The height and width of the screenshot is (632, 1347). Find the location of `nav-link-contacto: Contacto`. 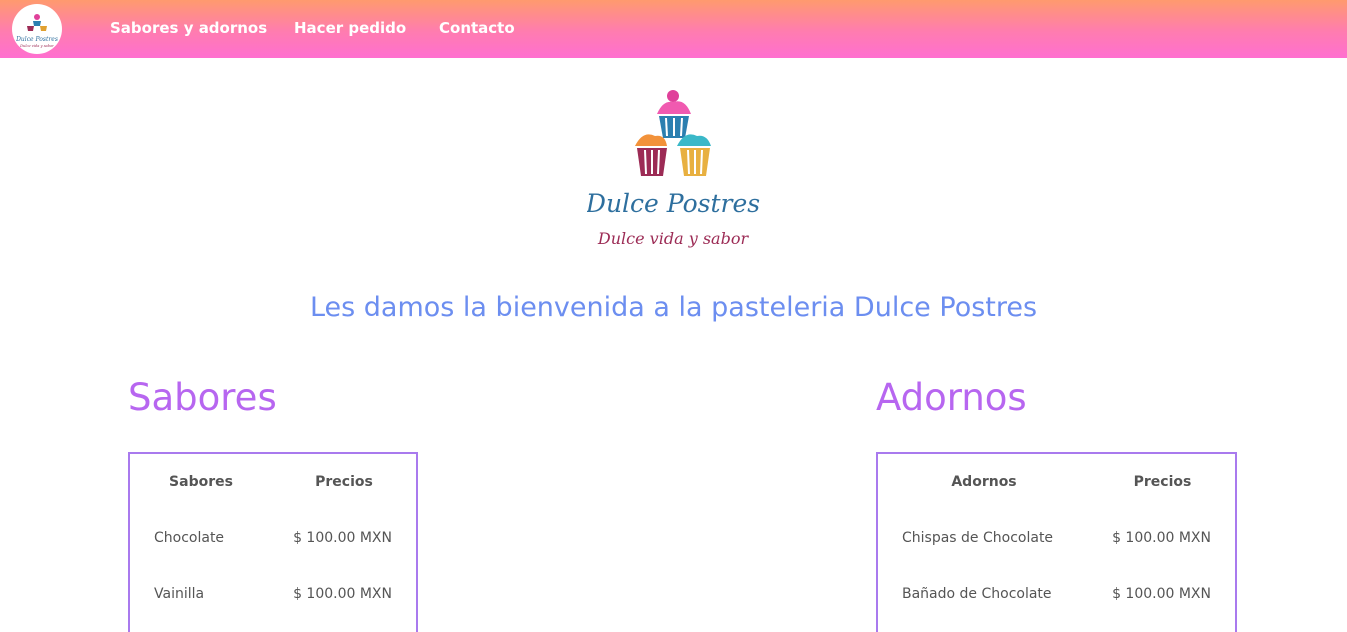

nav-link-contacto: Contacto is located at coordinates (477, 28).